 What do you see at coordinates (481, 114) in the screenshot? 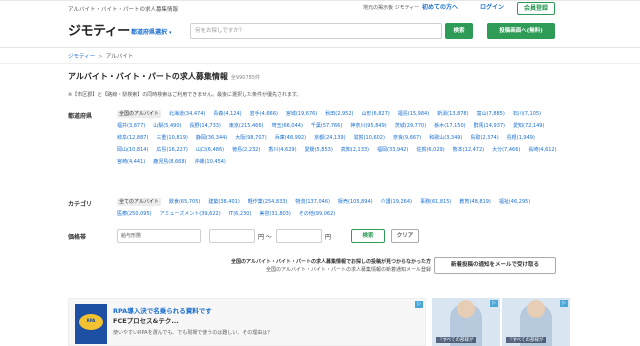
I see `prefecture-name: 富山` at bounding box center [481, 114].